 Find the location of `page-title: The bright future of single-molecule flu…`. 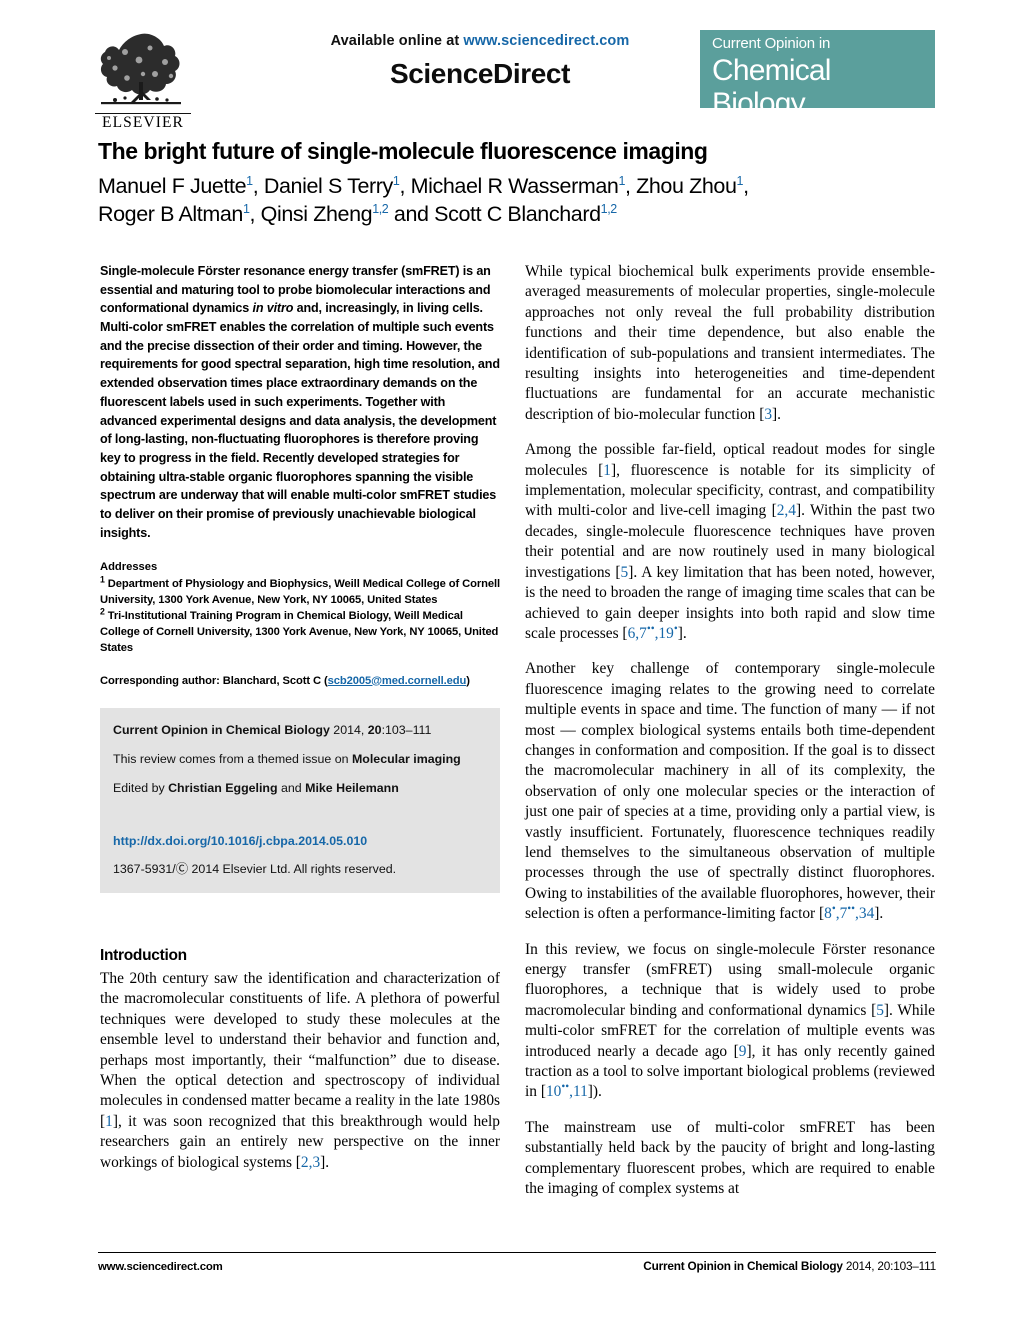

page-title: The bright future of single-molecule flu… is located at coordinates (403, 151).